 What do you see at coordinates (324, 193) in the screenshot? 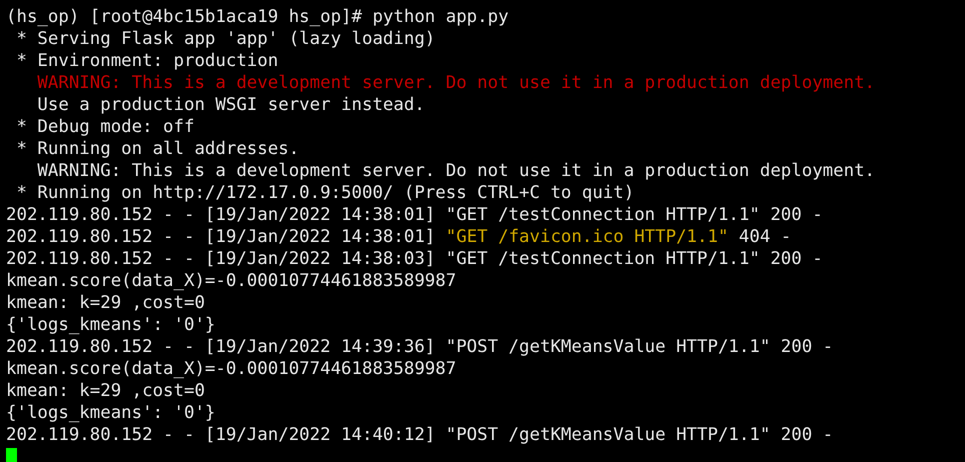
I see `output-text: * Running on http://172.17.0.9:5000/ (Press CTRL+C to quit)` at bounding box center [324, 193].